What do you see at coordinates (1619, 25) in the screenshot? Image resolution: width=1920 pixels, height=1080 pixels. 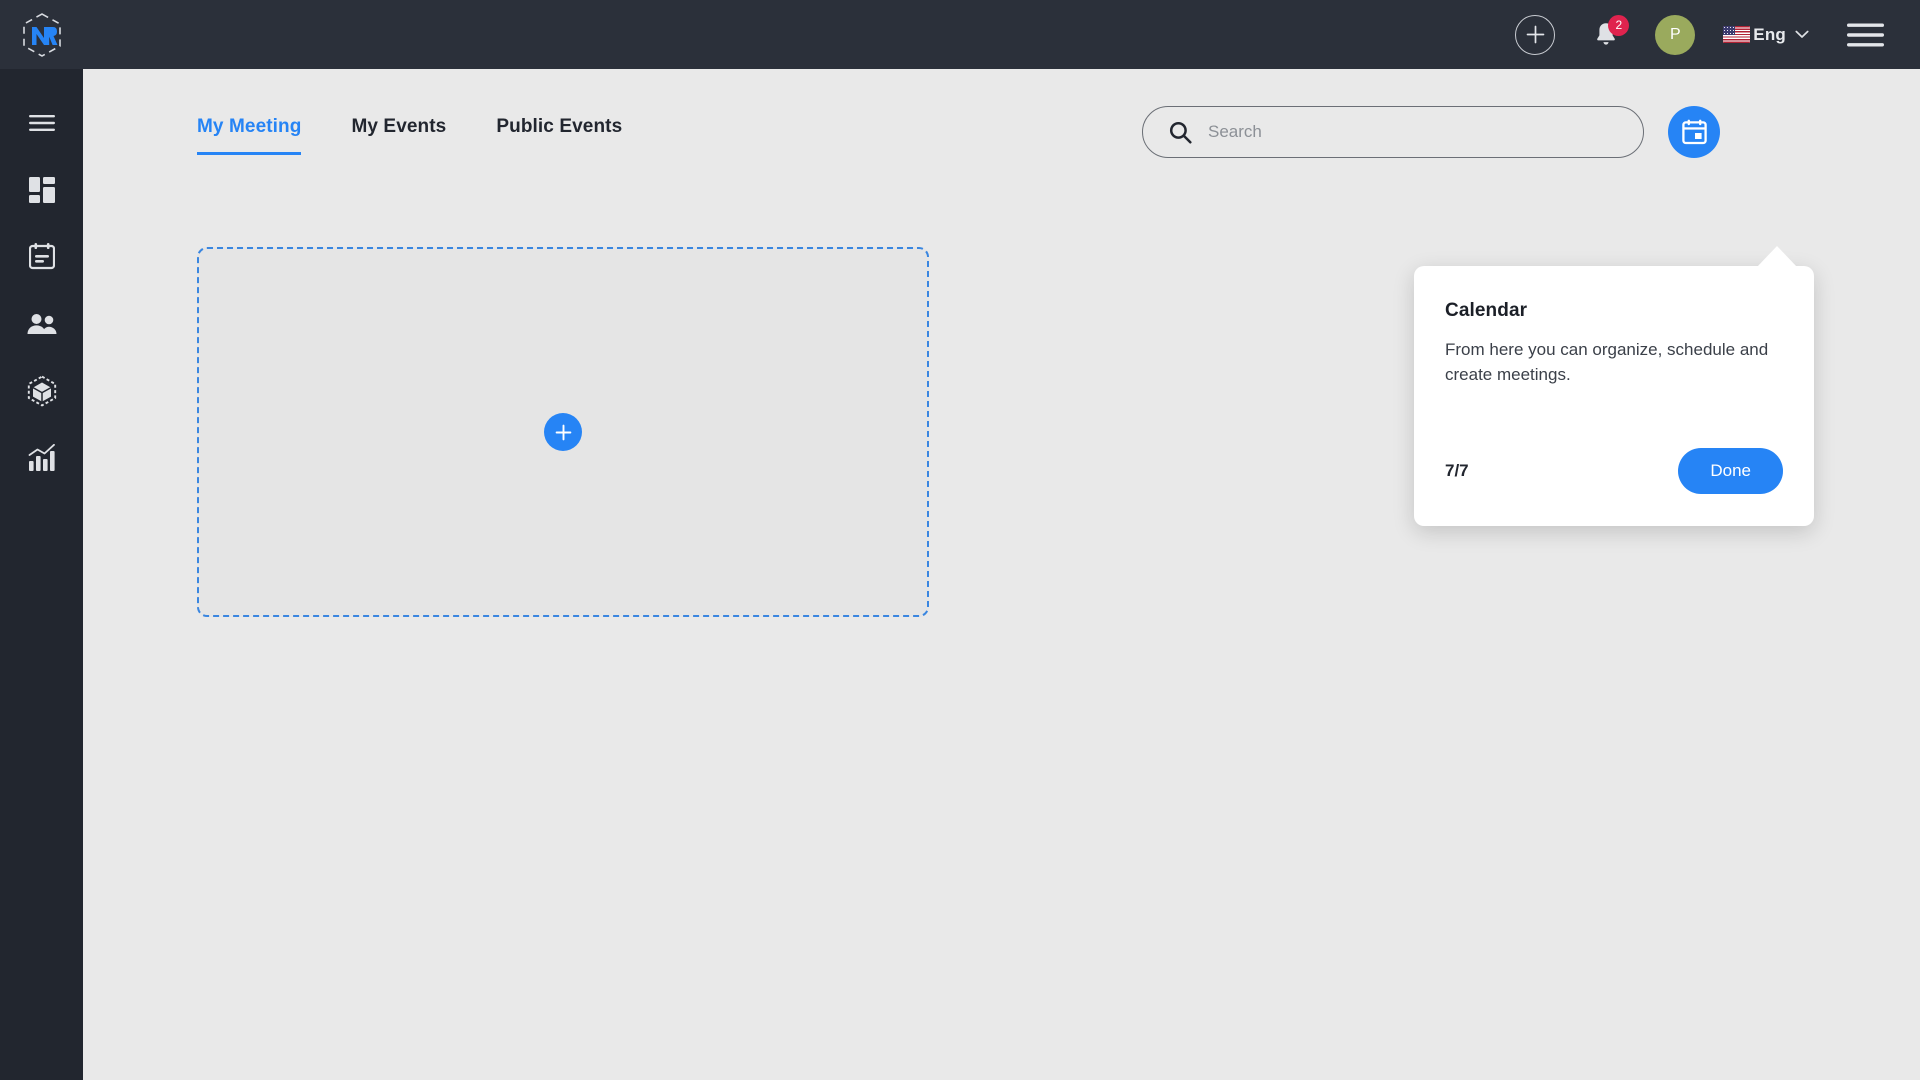 I see `notification-count-badge: 2` at bounding box center [1619, 25].